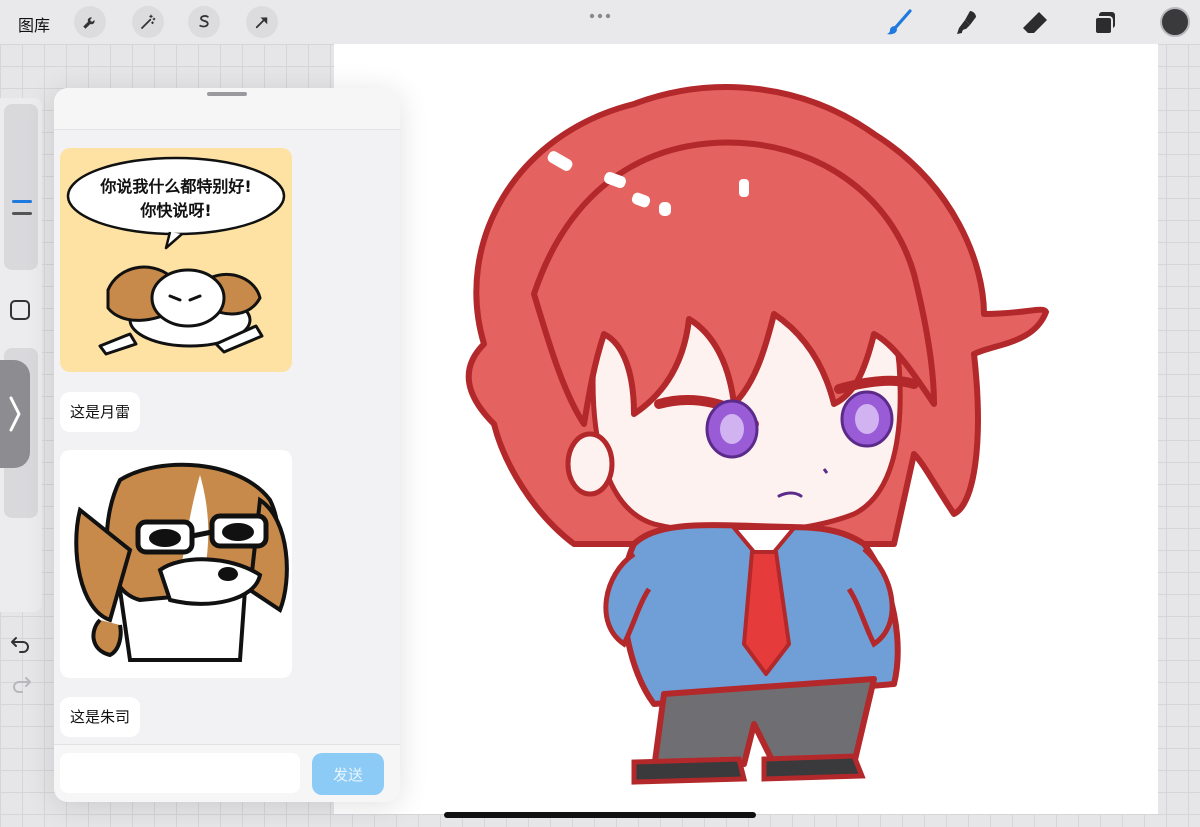  What do you see at coordinates (22, 201) in the screenshot?
I see `brush-size-handle` at bounding box center [22, 201].